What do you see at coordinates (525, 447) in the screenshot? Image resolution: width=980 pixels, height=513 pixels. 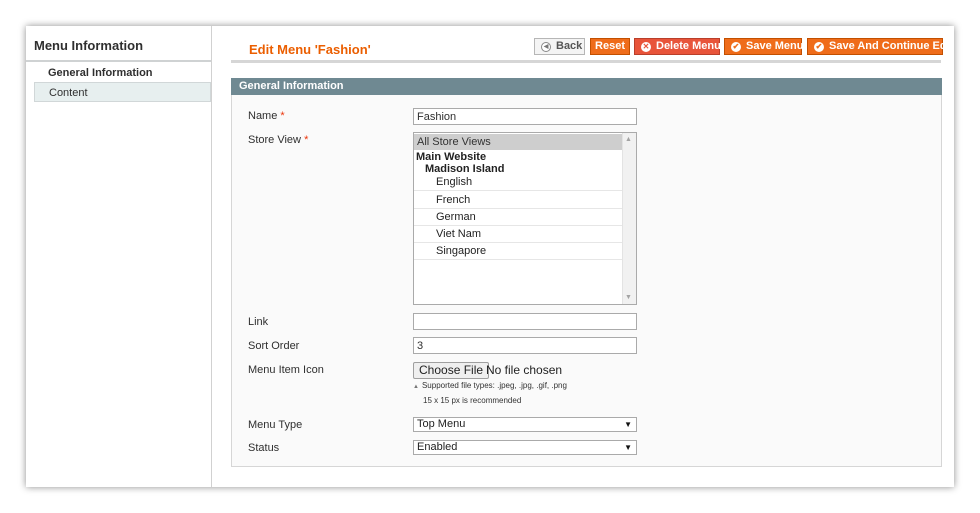 I see `status-select: Enabled ▼` at bounding box center [525, 447].